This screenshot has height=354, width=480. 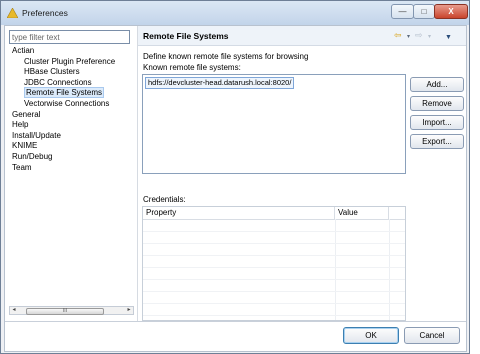 I want to click on back-arrow-icon: ⇦, so click(x=398, y=35).